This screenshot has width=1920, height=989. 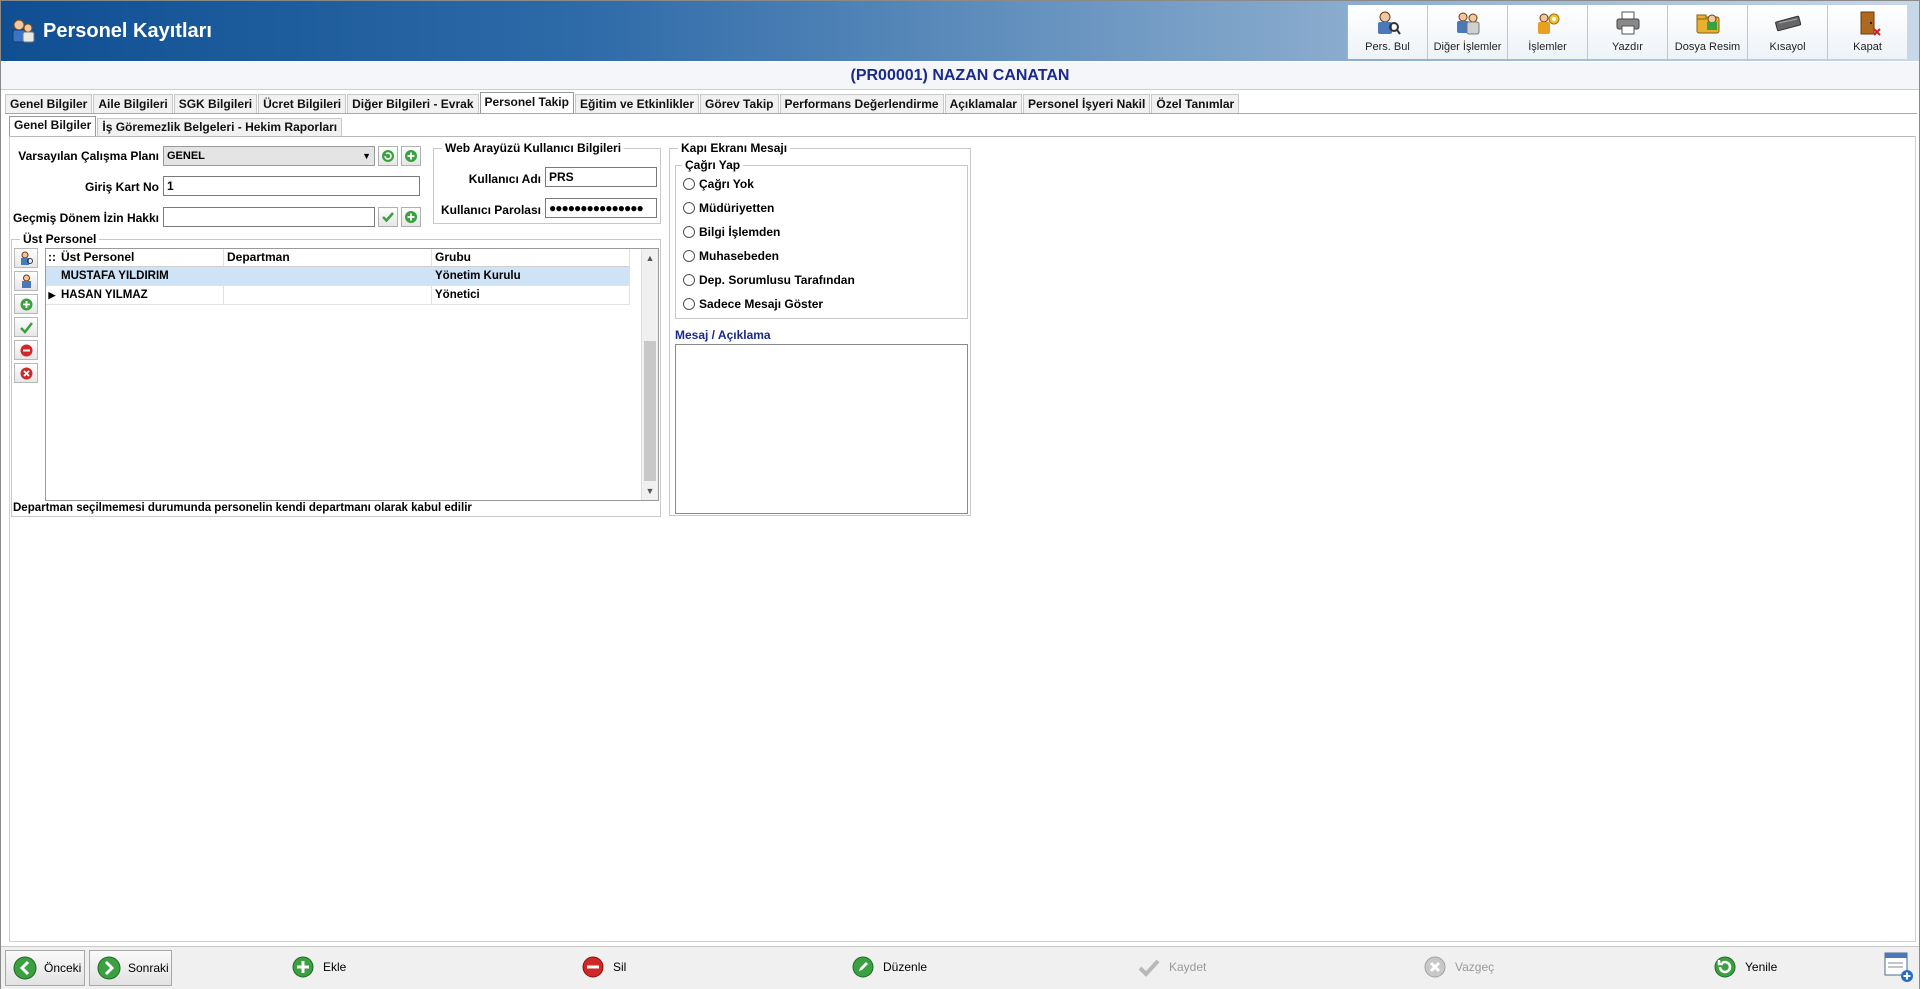 What do you see at coordinates (215, 103) in the screenshot?
I see `tab-sgk-bilgileri: SGK Bilgileri` at bounding box center [215, 103].